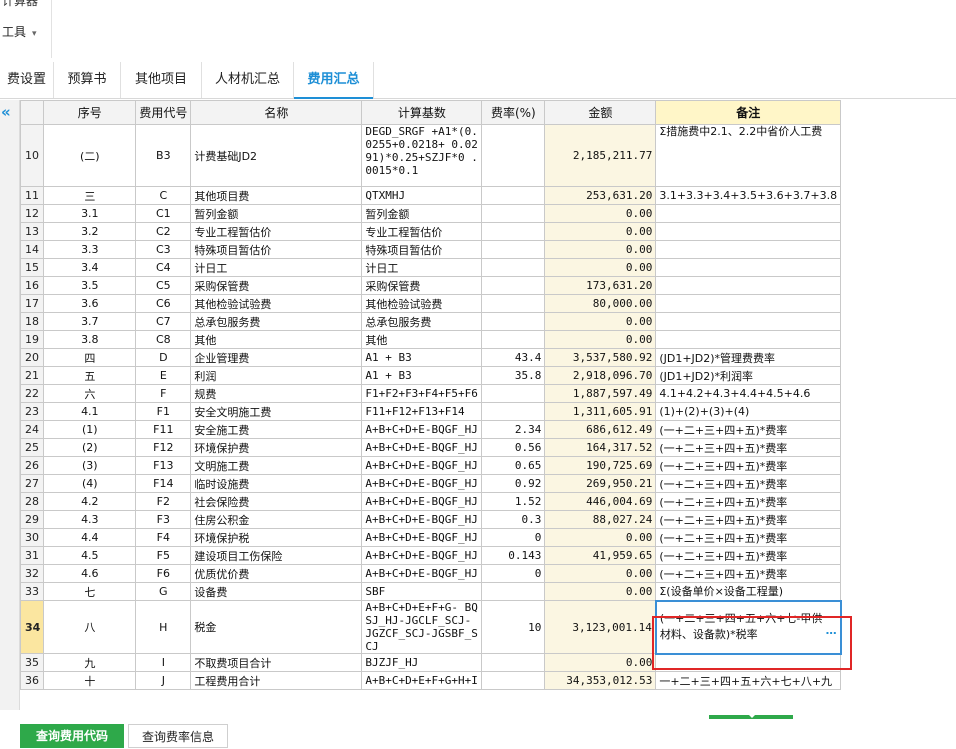 Image resolution: width=956 pixels, height=749 pixels. Describe the element at coordinates (163, 483) in the screenshot. I see `cell-code: F14` at that location.